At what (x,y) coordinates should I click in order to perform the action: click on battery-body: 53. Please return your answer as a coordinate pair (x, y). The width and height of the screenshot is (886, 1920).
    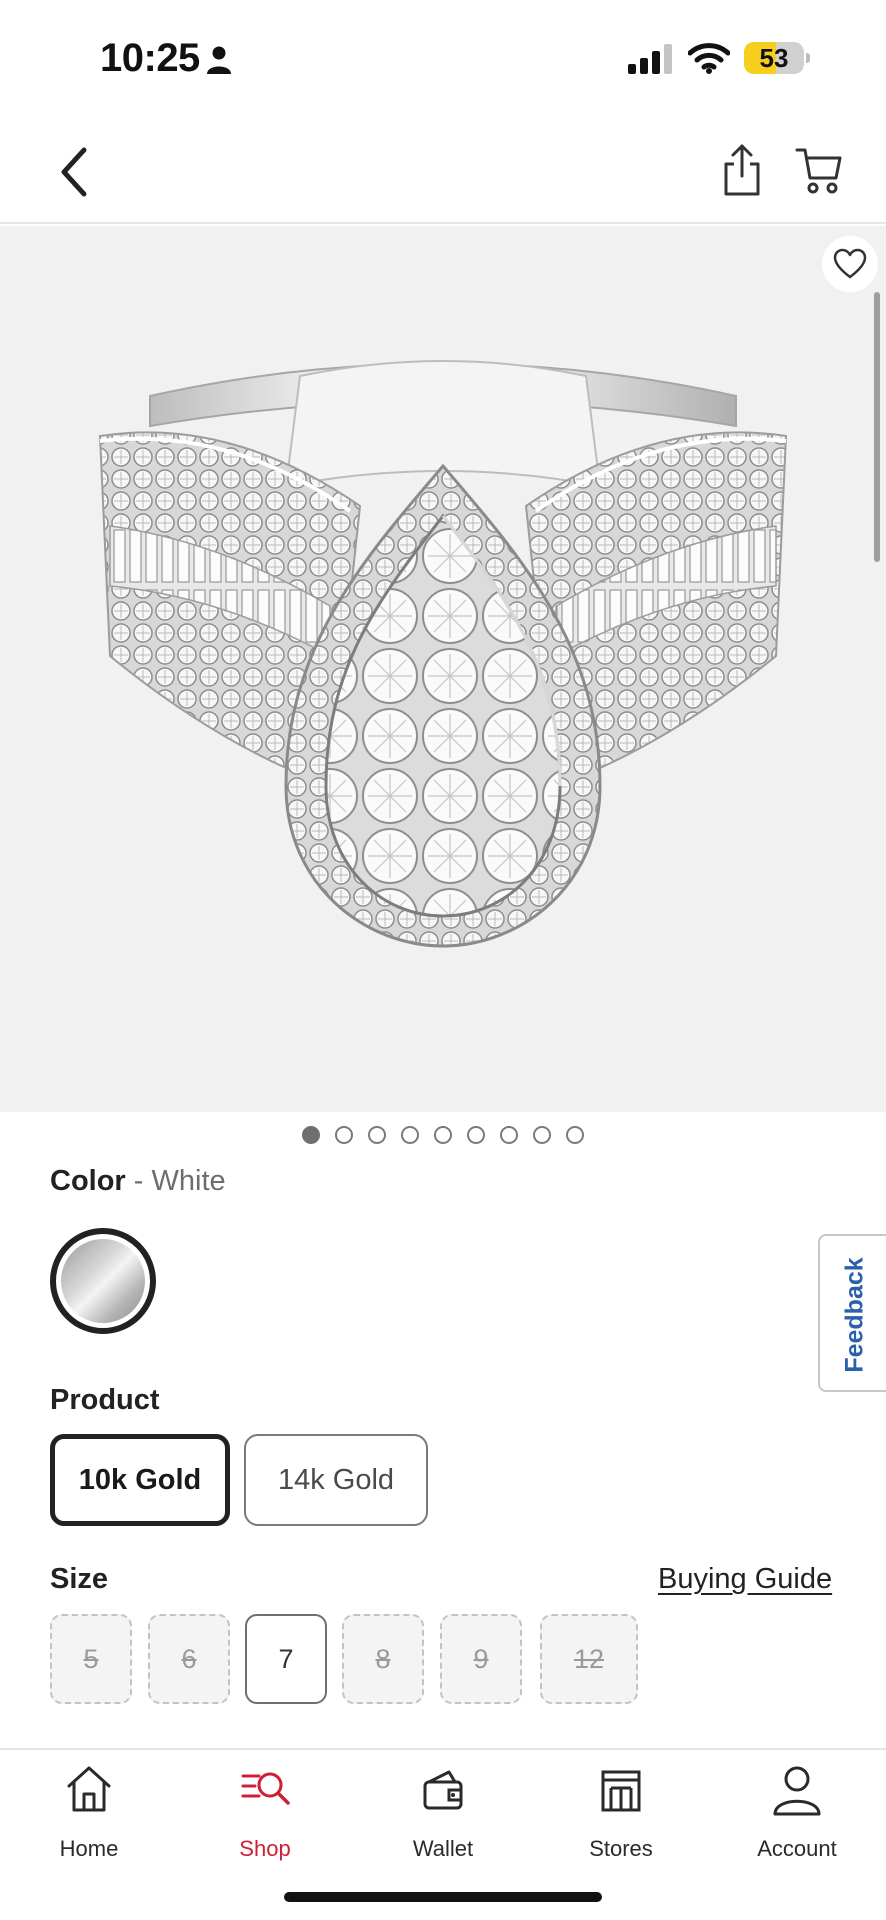
    Looking at the image, I should click on (774, 58).